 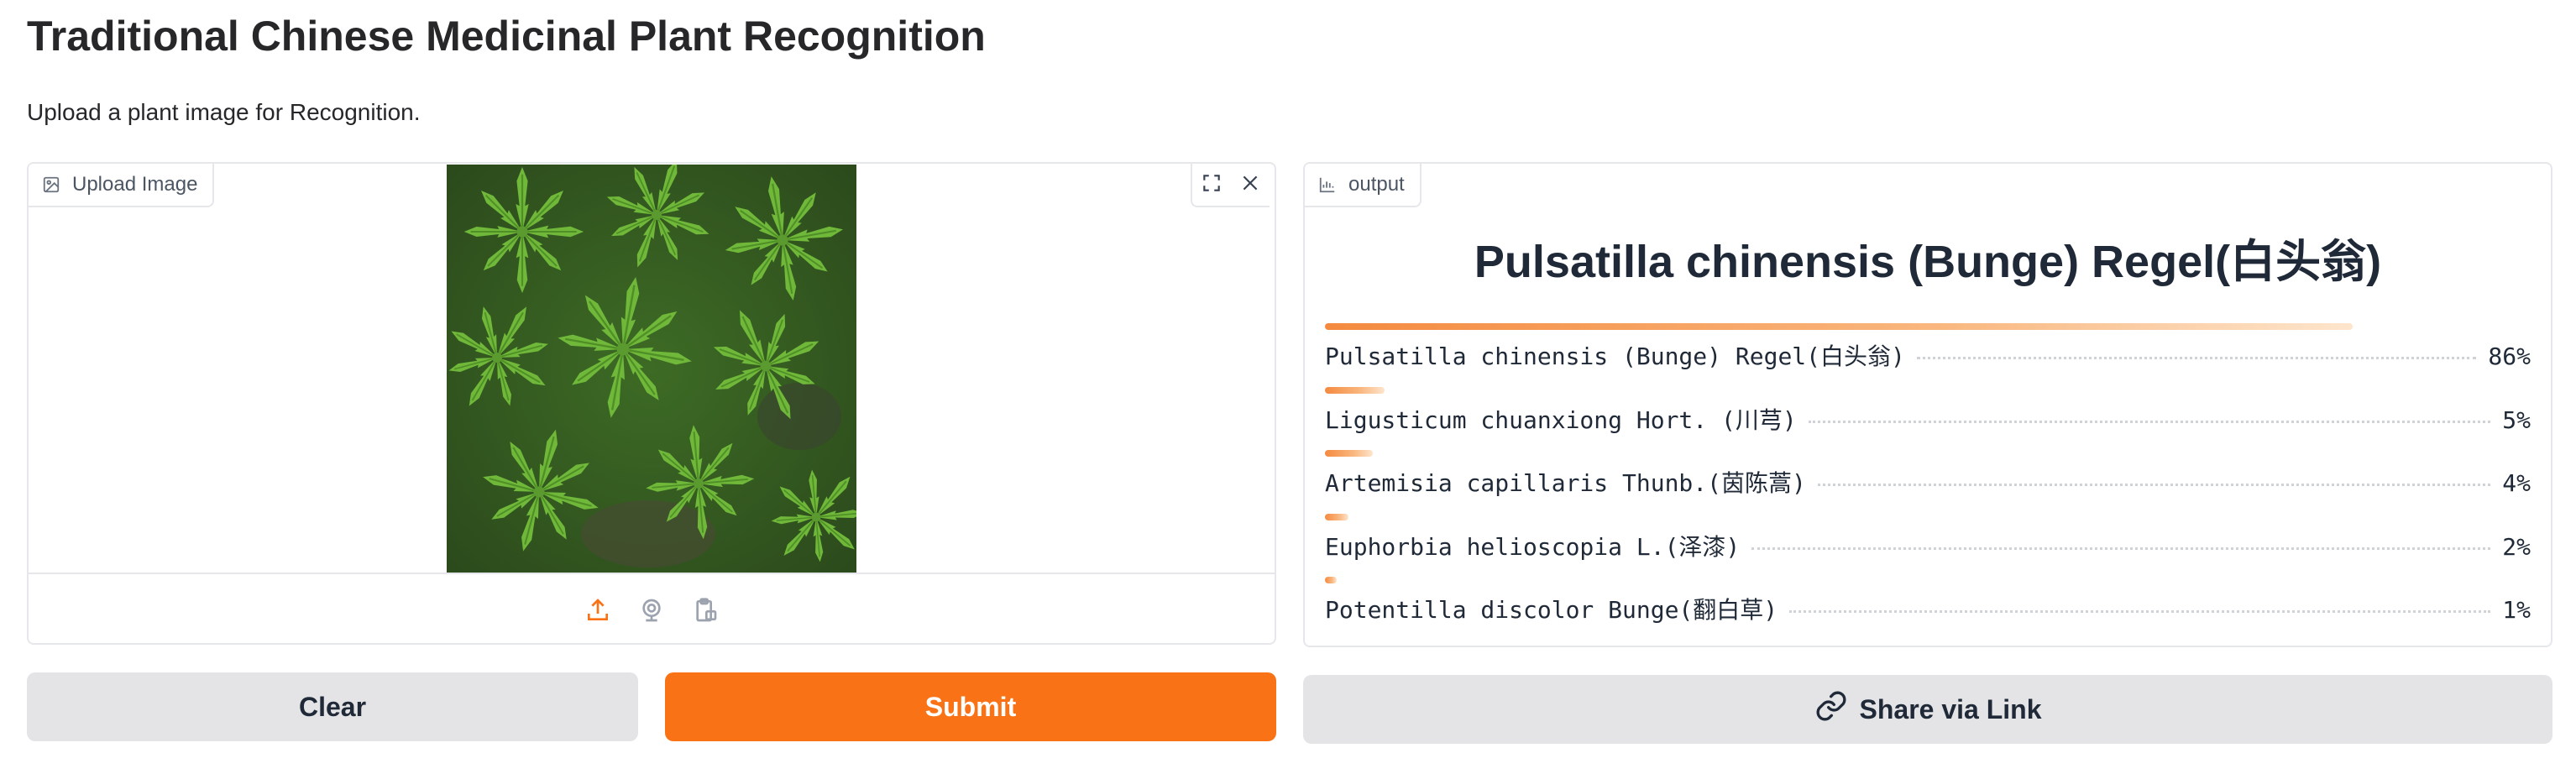 I want to click on bar-chart-icon, so click(x=1327, y=184).